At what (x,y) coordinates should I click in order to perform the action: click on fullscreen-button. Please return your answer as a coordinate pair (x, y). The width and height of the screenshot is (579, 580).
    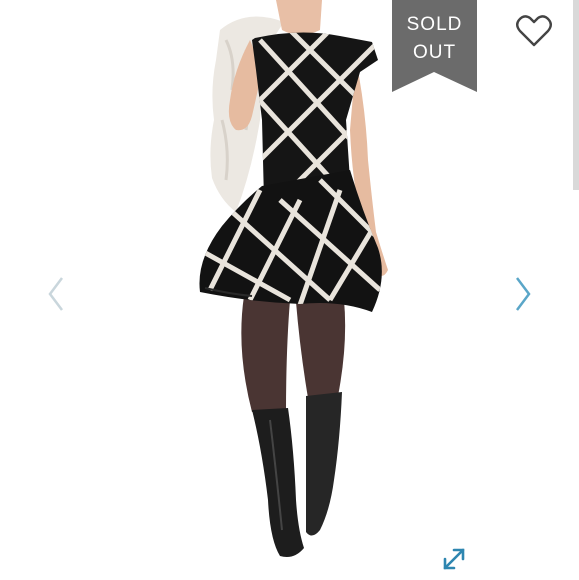
    Looking at the image, I should click on (454, 559).